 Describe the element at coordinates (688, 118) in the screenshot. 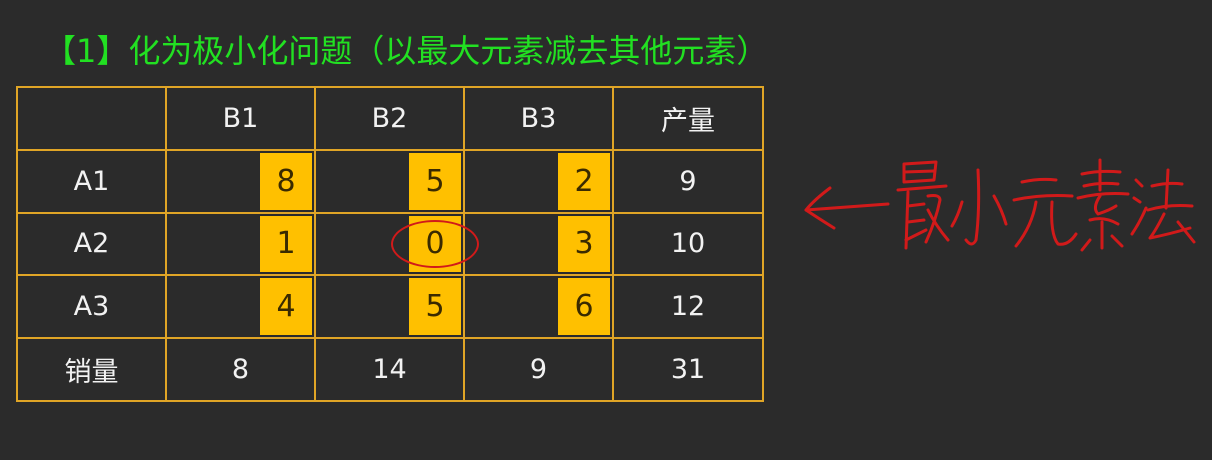

I see `column-header-supply: 产量` at that location.